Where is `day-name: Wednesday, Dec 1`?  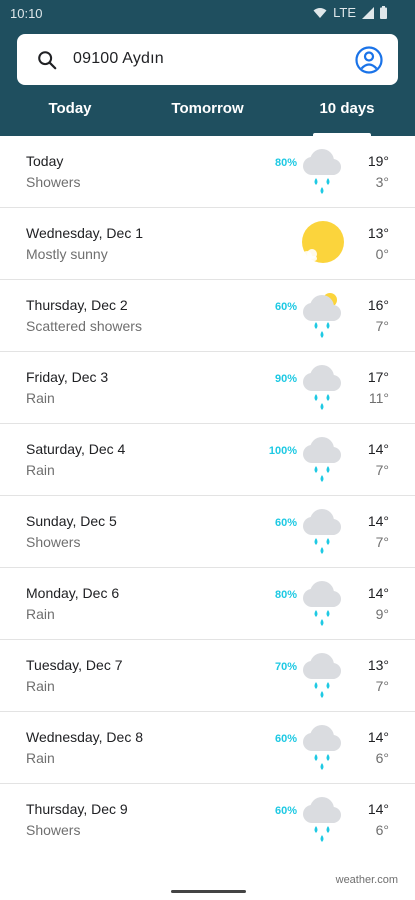
day-name: Wednesday, Dec 1 is located at coordinates (84, 233).